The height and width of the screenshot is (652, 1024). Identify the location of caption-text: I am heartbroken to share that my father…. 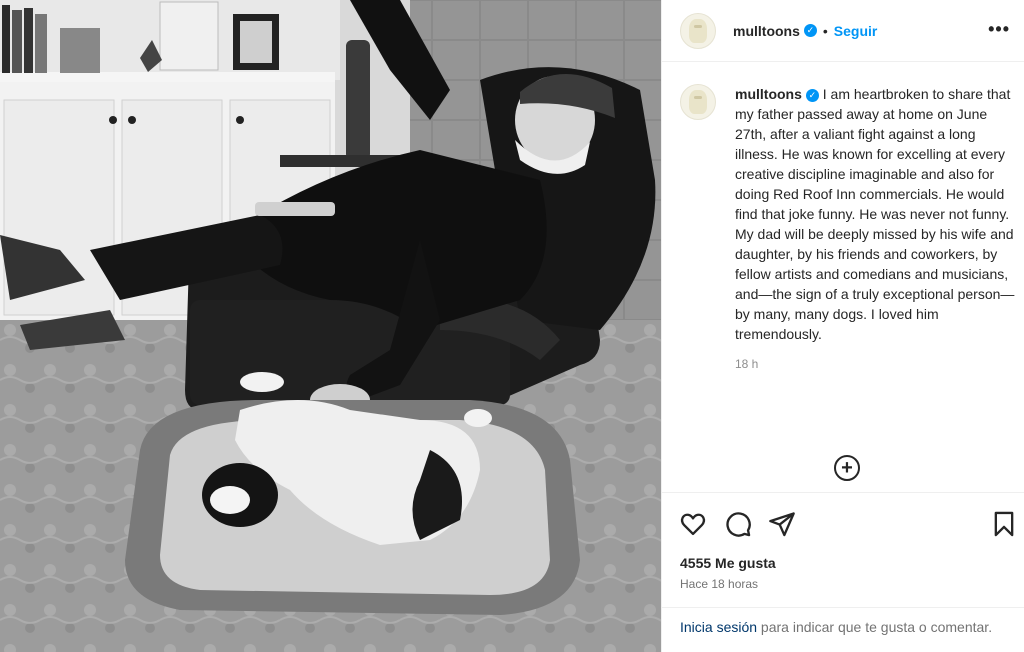
(875, 214).